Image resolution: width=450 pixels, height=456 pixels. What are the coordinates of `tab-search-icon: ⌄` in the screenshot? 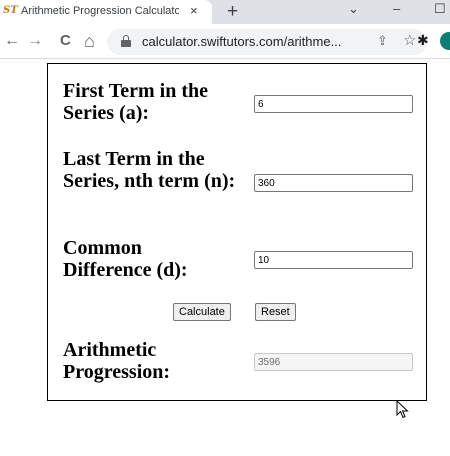 It's located at (353, 9).